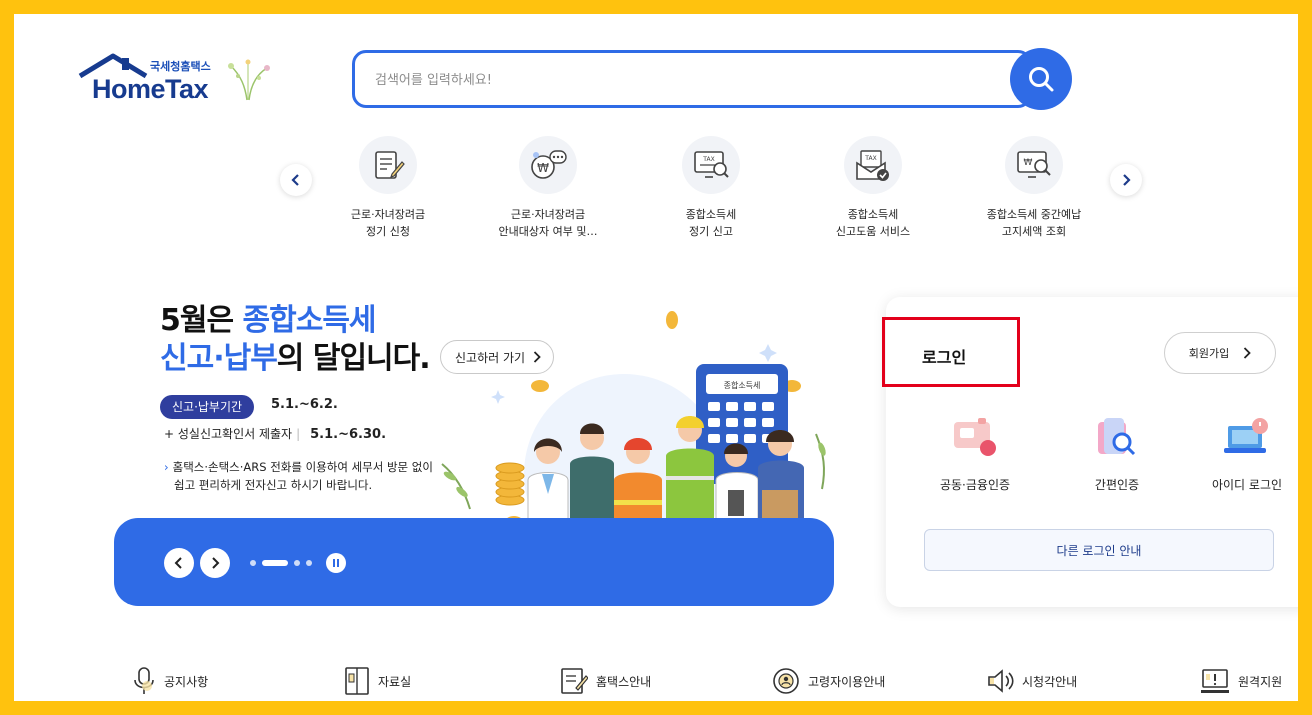 Image resolution: width=1312 pixels, height=715 pixels. What do you see at coordinates (304, 404) in the screenshot?
I see `filing-period: 5.1.~6.2.` at bounding box center [304, 404].